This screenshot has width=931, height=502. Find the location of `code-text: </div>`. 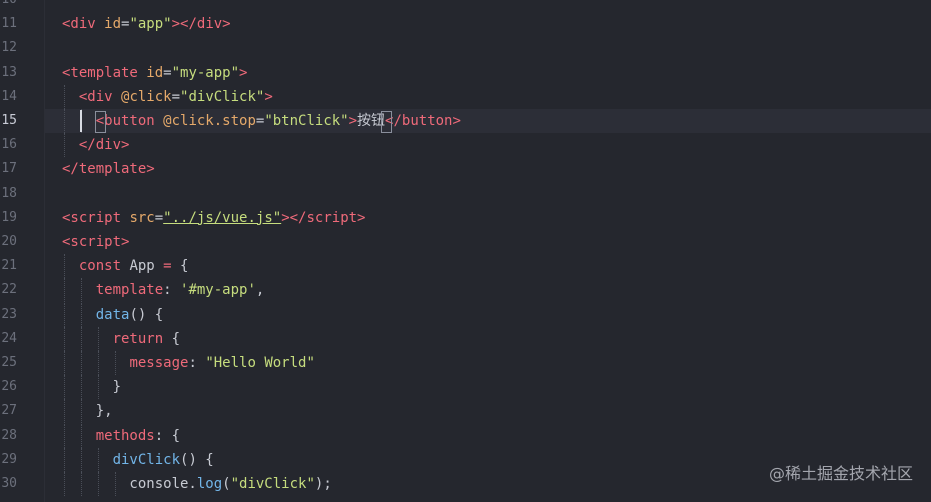

code-text: </div> is located at coordinates (96, 145).